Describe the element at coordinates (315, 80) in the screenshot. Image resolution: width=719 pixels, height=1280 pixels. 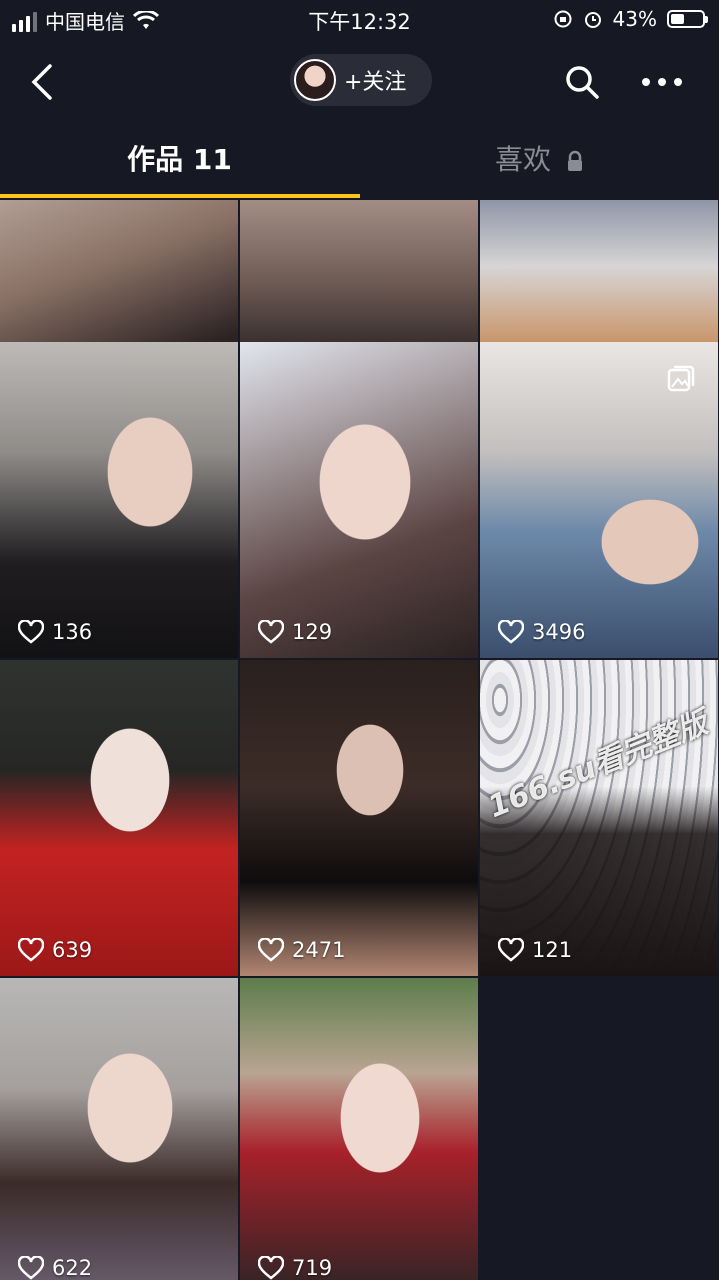
I see `avatar` at that location.